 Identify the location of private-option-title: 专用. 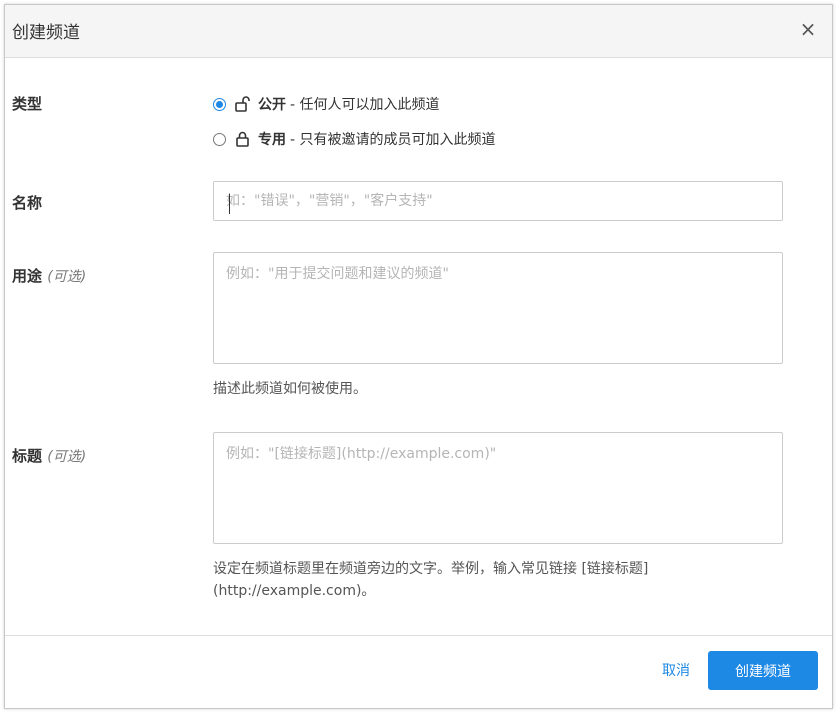
(272, 140).